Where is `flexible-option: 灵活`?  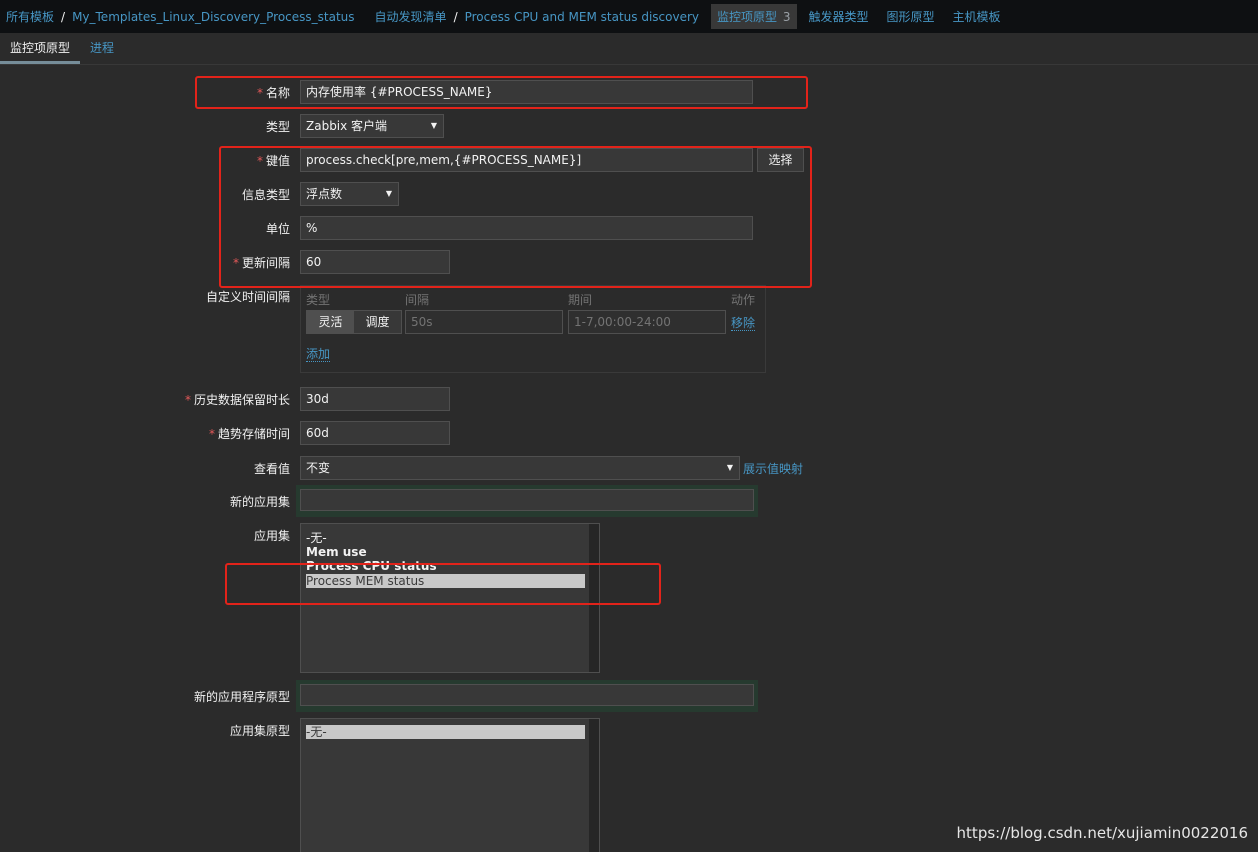 flexible-option: 灵活 is located at coordinates (330, 322).